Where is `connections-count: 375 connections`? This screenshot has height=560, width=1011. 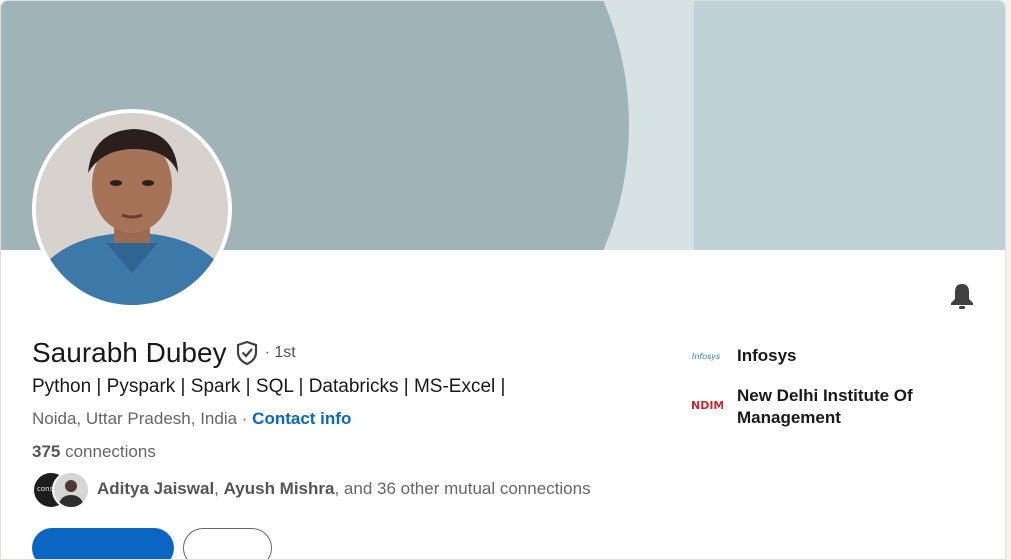 connections-count: 375 connections is located at coordinates (94, 452).